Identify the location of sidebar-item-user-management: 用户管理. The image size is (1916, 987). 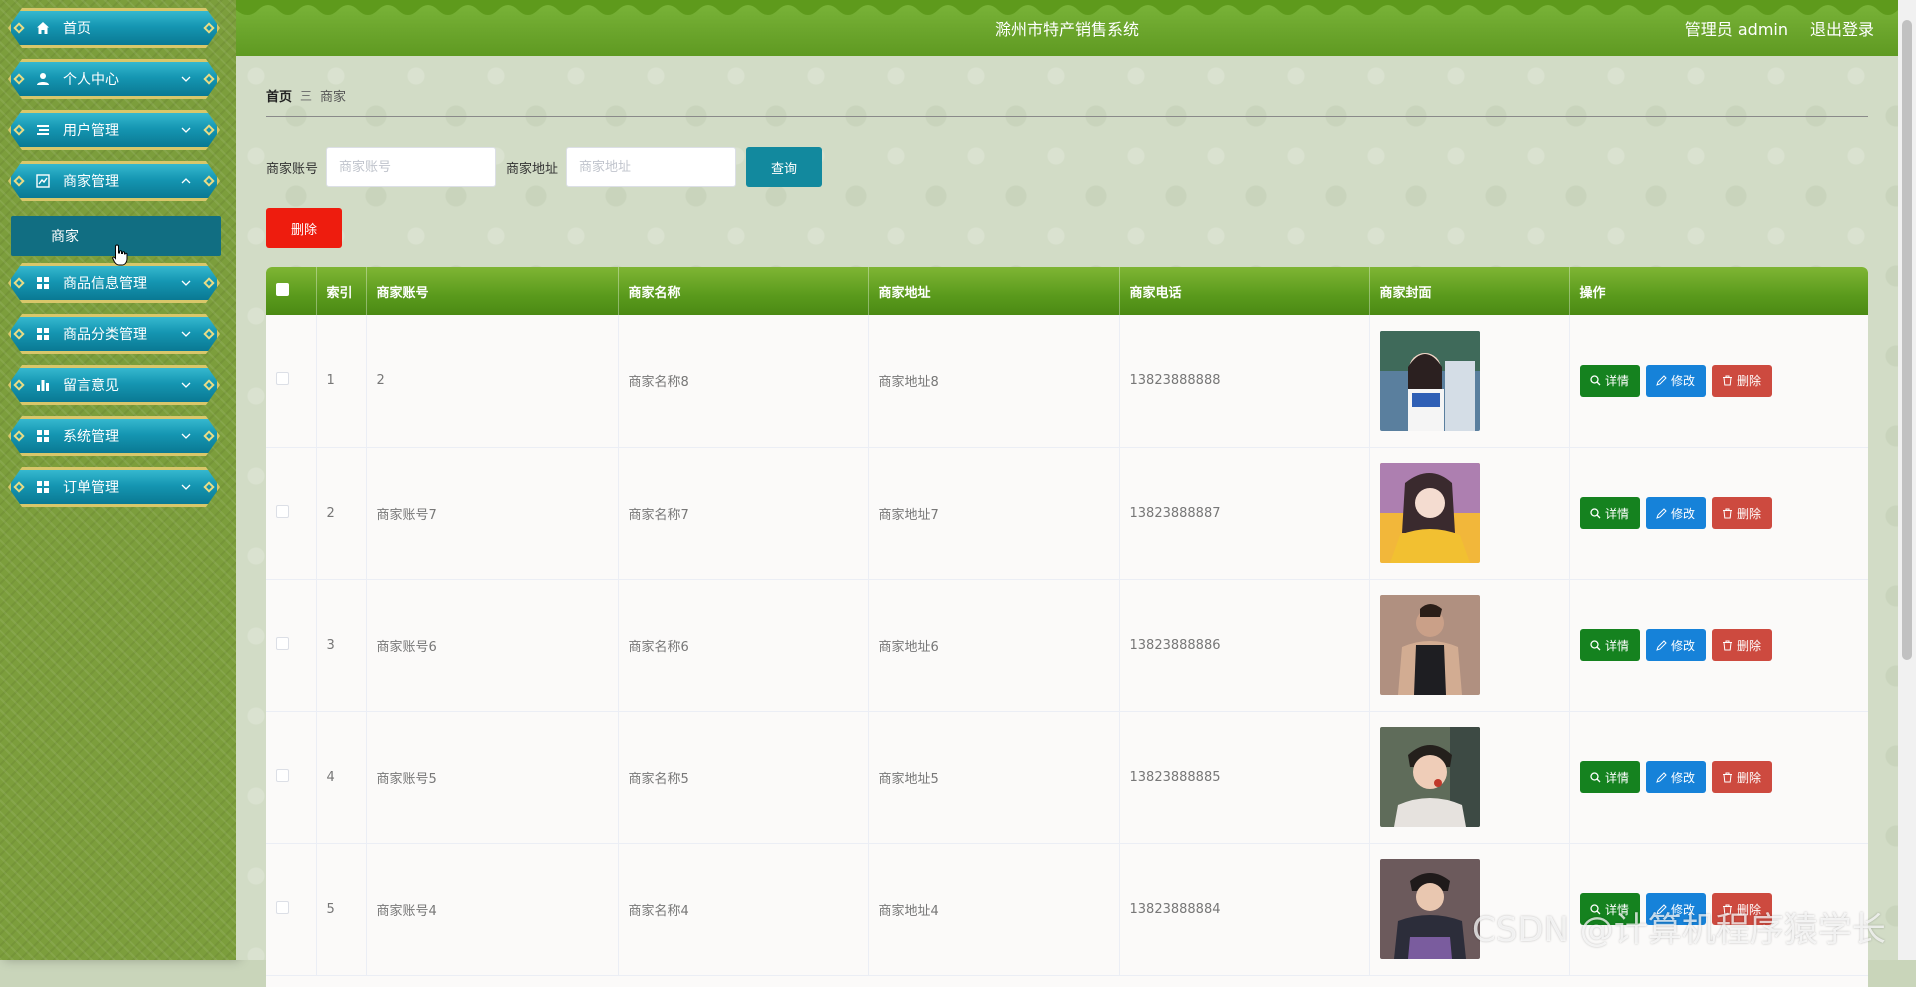
(114, 130).